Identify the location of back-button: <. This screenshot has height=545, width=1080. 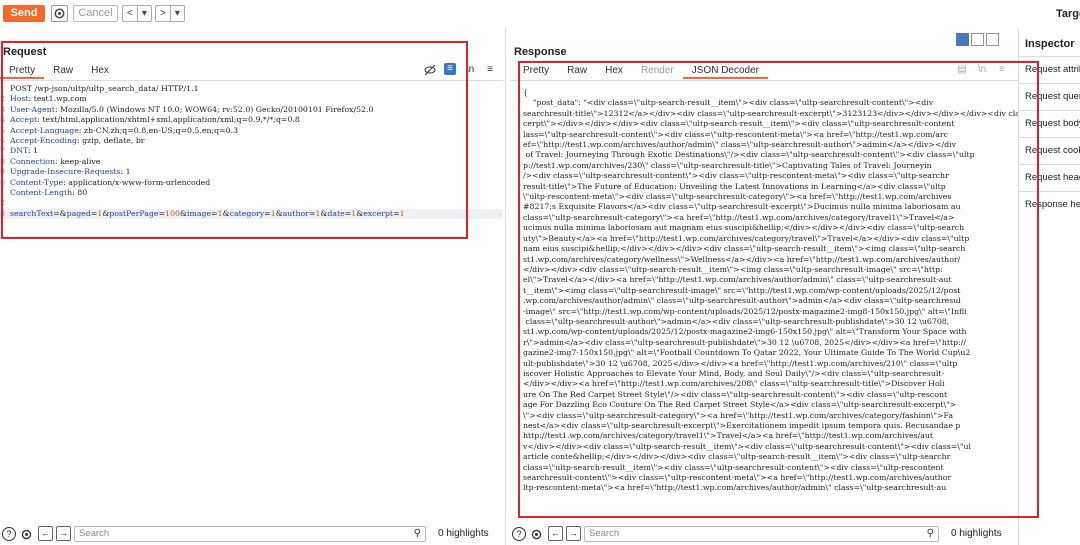
(130, 13).